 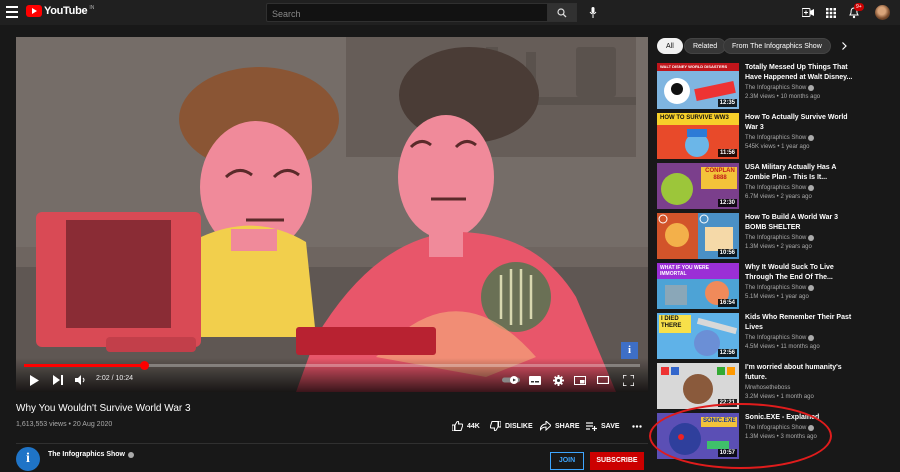 I want to click on recommendation-channel: Mrwhosetheboss, so click(x=799, y=388).